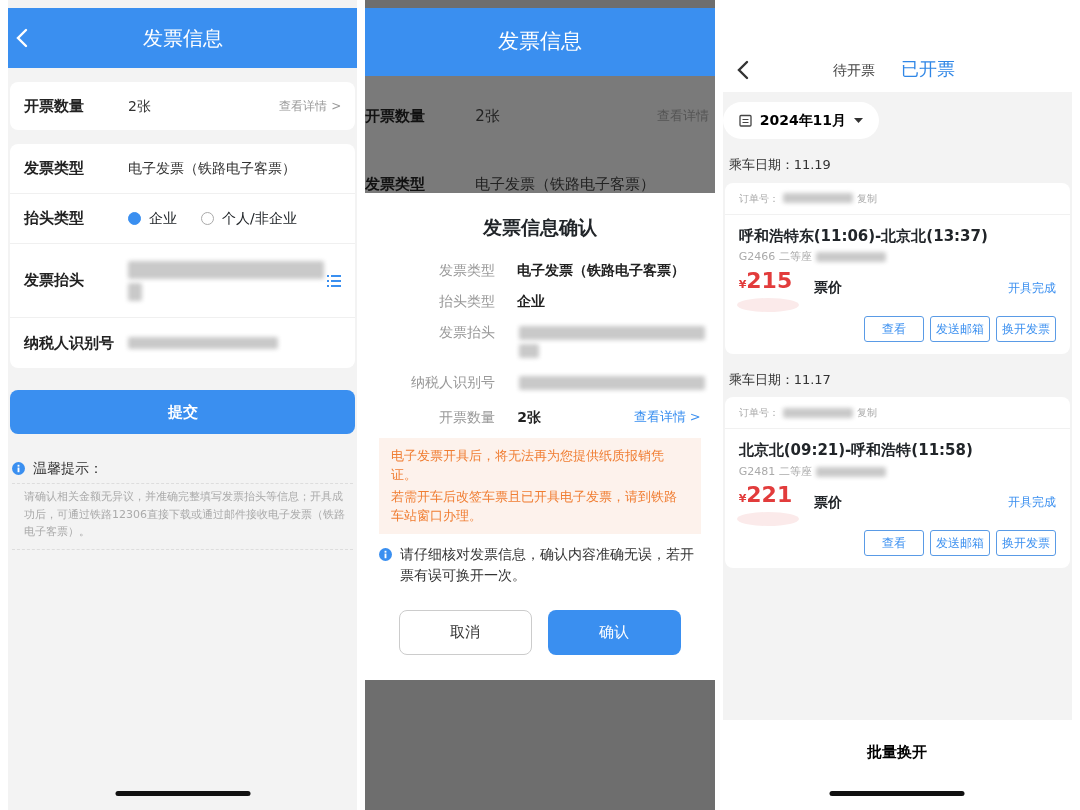  What do you see at coordinates (183, 412) in the screenshot?
I see `submit-button: 提交` at bounding box center [183, 412].